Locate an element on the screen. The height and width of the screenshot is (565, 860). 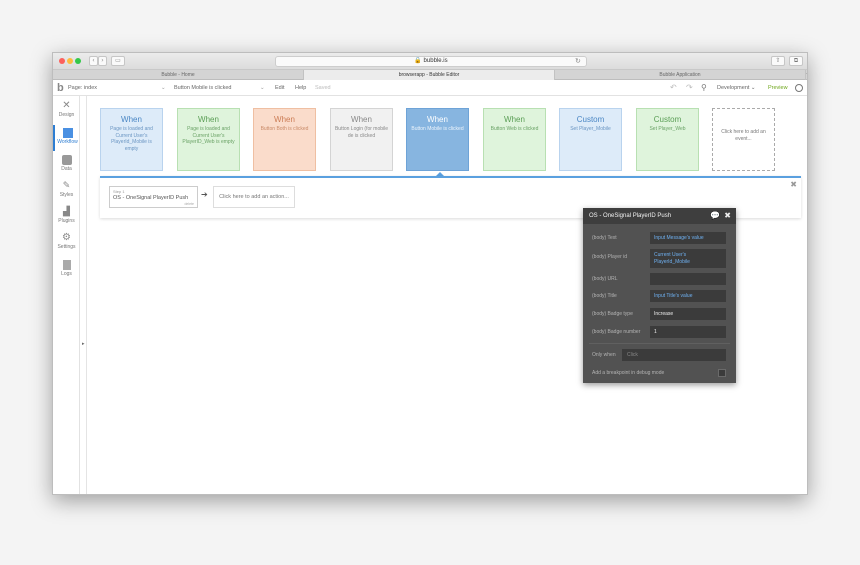
expand-panel-icon: ▸ is located at coordinates (83, 344).